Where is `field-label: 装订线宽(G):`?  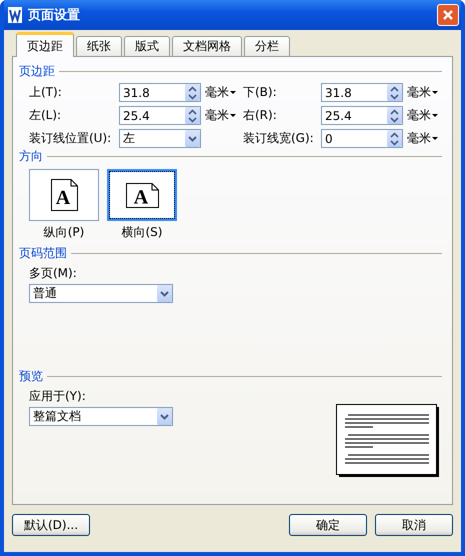
field-label: 装订线宽(G): is located at coordinates (279, 138).